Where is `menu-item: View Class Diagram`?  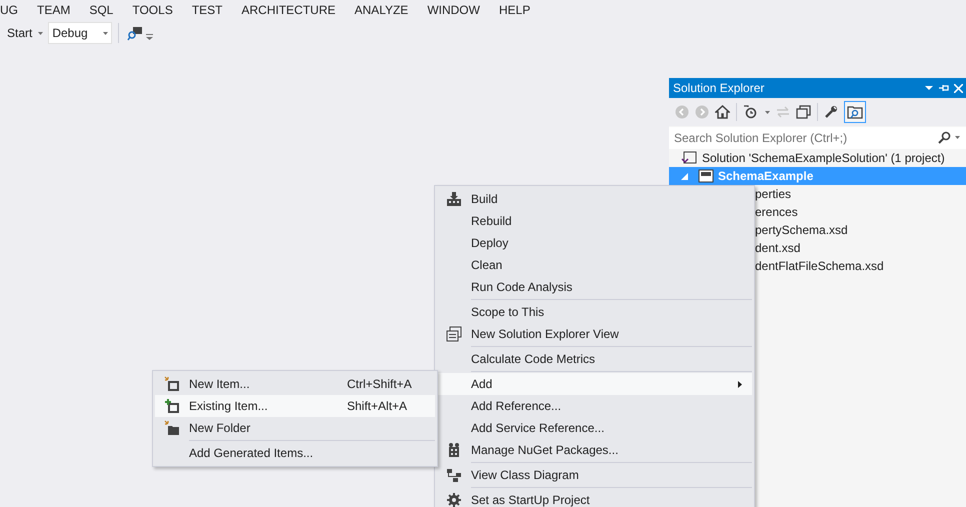
menu-item: View Class Diagram is located at coordinates (594, 475).